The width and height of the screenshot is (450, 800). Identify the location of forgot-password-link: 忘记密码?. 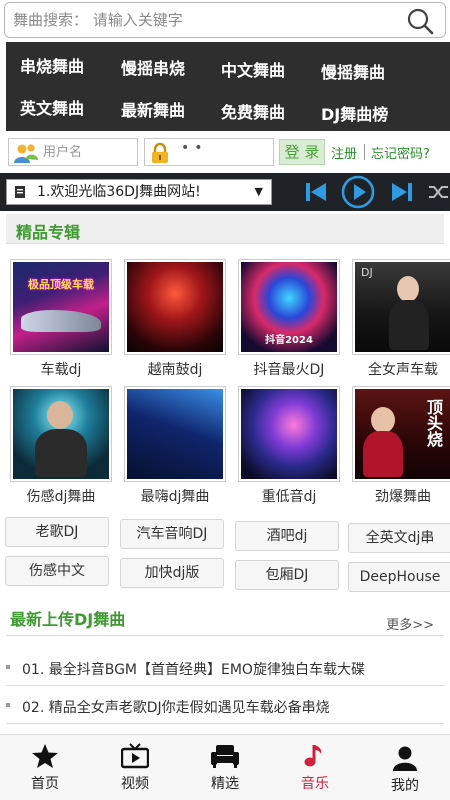
(400, 152).